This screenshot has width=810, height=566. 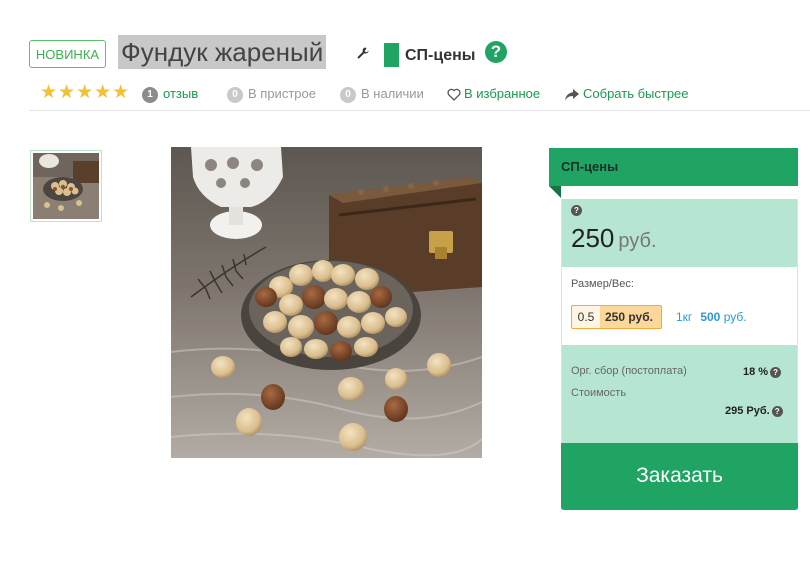 What do you see at coordinates (599, 393) in the screenshot?
I see `cost-label: Стоимость` at bounding box center [599, 393].